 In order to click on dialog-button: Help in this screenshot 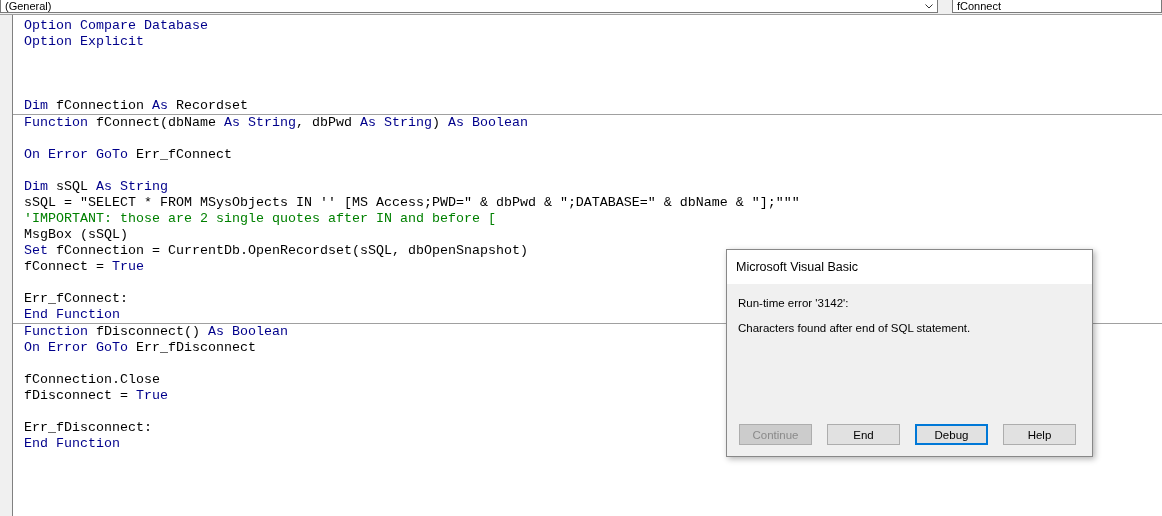, I will do `click(1039, 434)`.